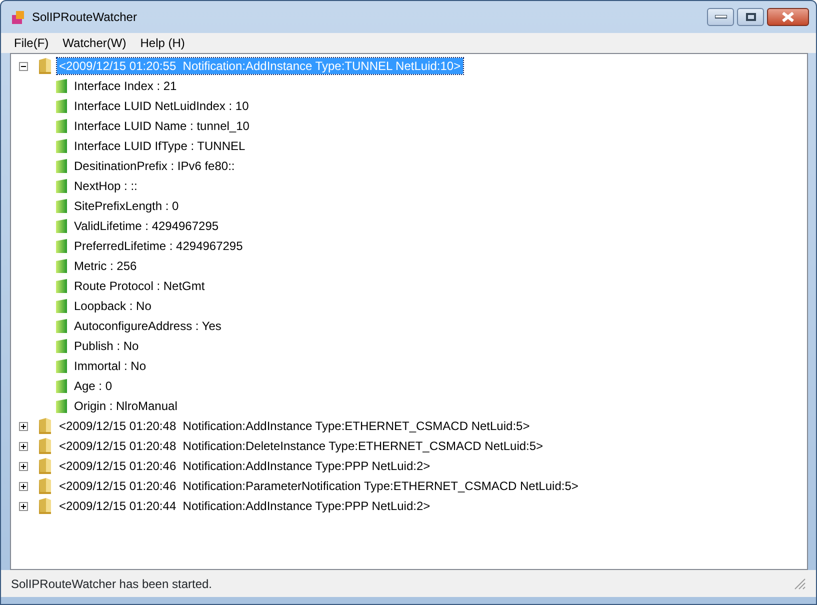 Image resolution: width=817 pixels, height=605 pixels. I want to click on tree-item: Age : 0, so click(93, 386).